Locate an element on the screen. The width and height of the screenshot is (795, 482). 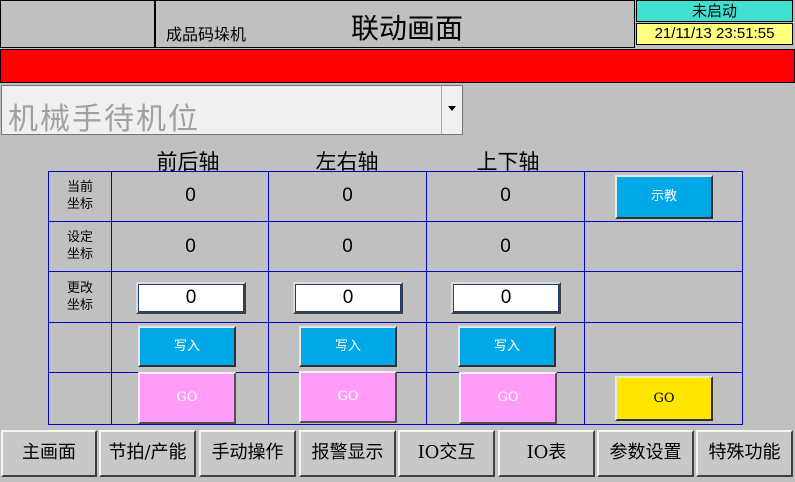
current-coord-up-down: 0 is located at coordinates (505, 195).